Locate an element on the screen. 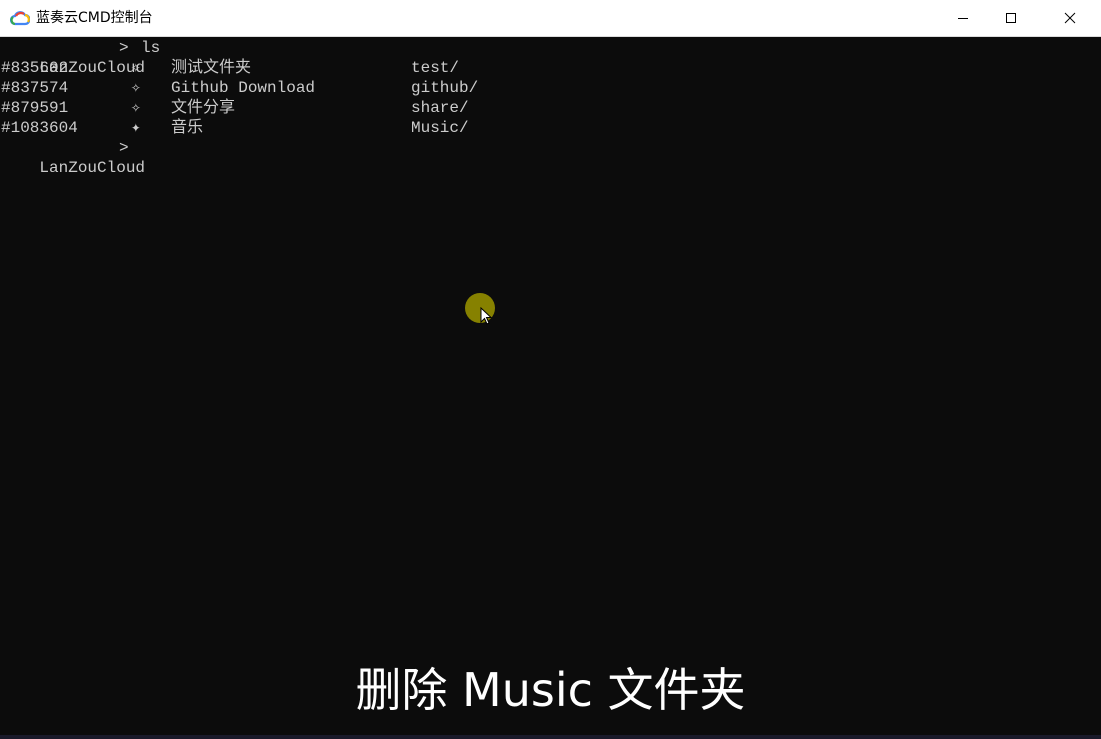 The width and height of the screenshot is (1101, 739). prompt-text: LanZouCloud is located at coordinates (92, 168).